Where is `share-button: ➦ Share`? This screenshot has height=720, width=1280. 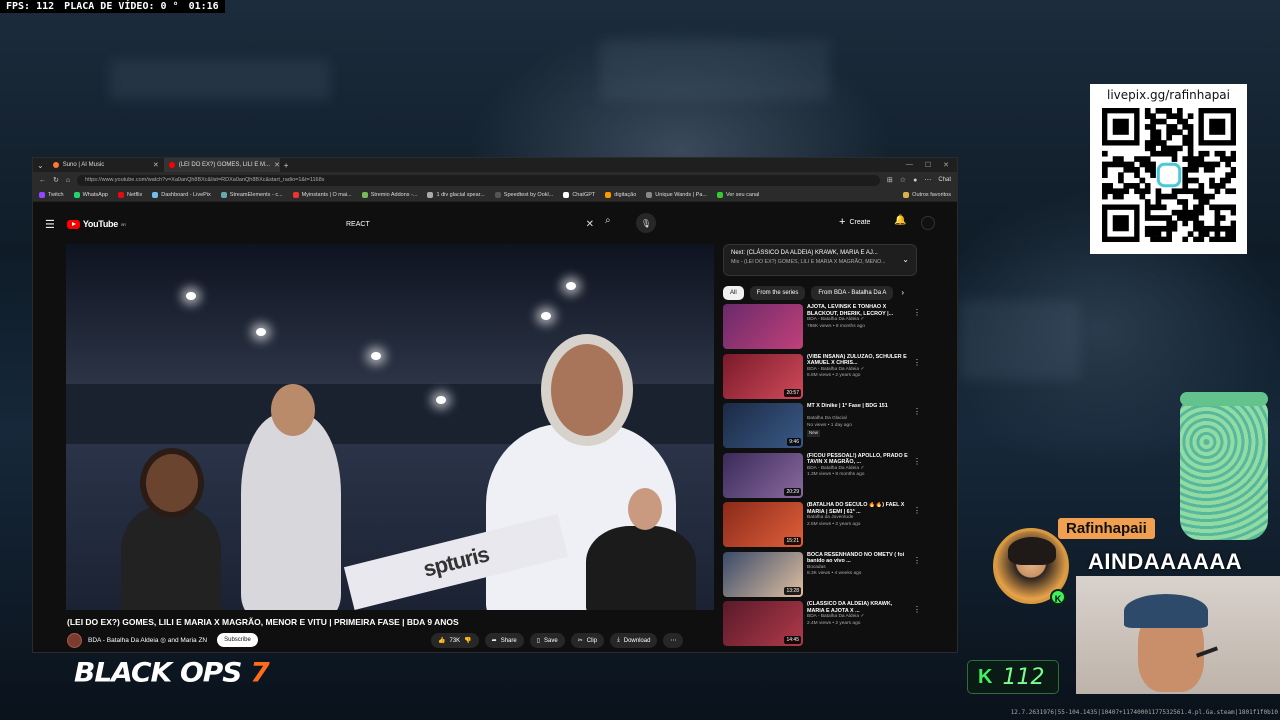 share-button: ➦ Share is located at coordinates (504, 640).